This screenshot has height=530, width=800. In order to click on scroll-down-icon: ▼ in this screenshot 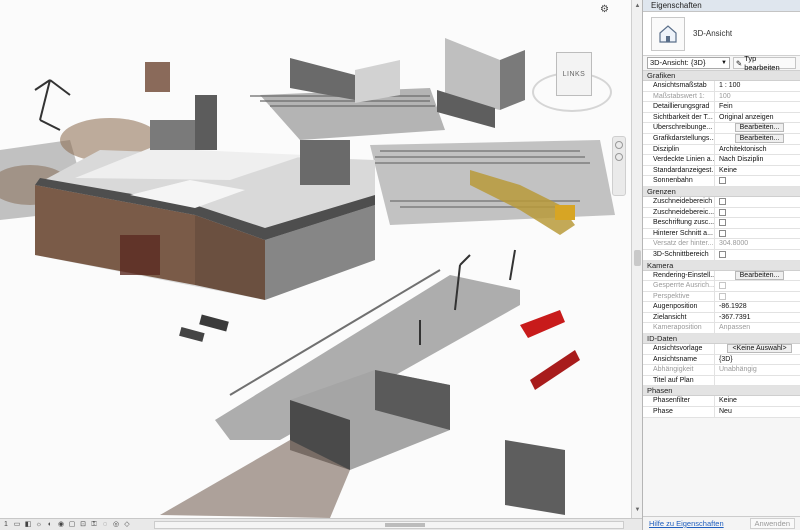, I will do `click(637, 510)`.